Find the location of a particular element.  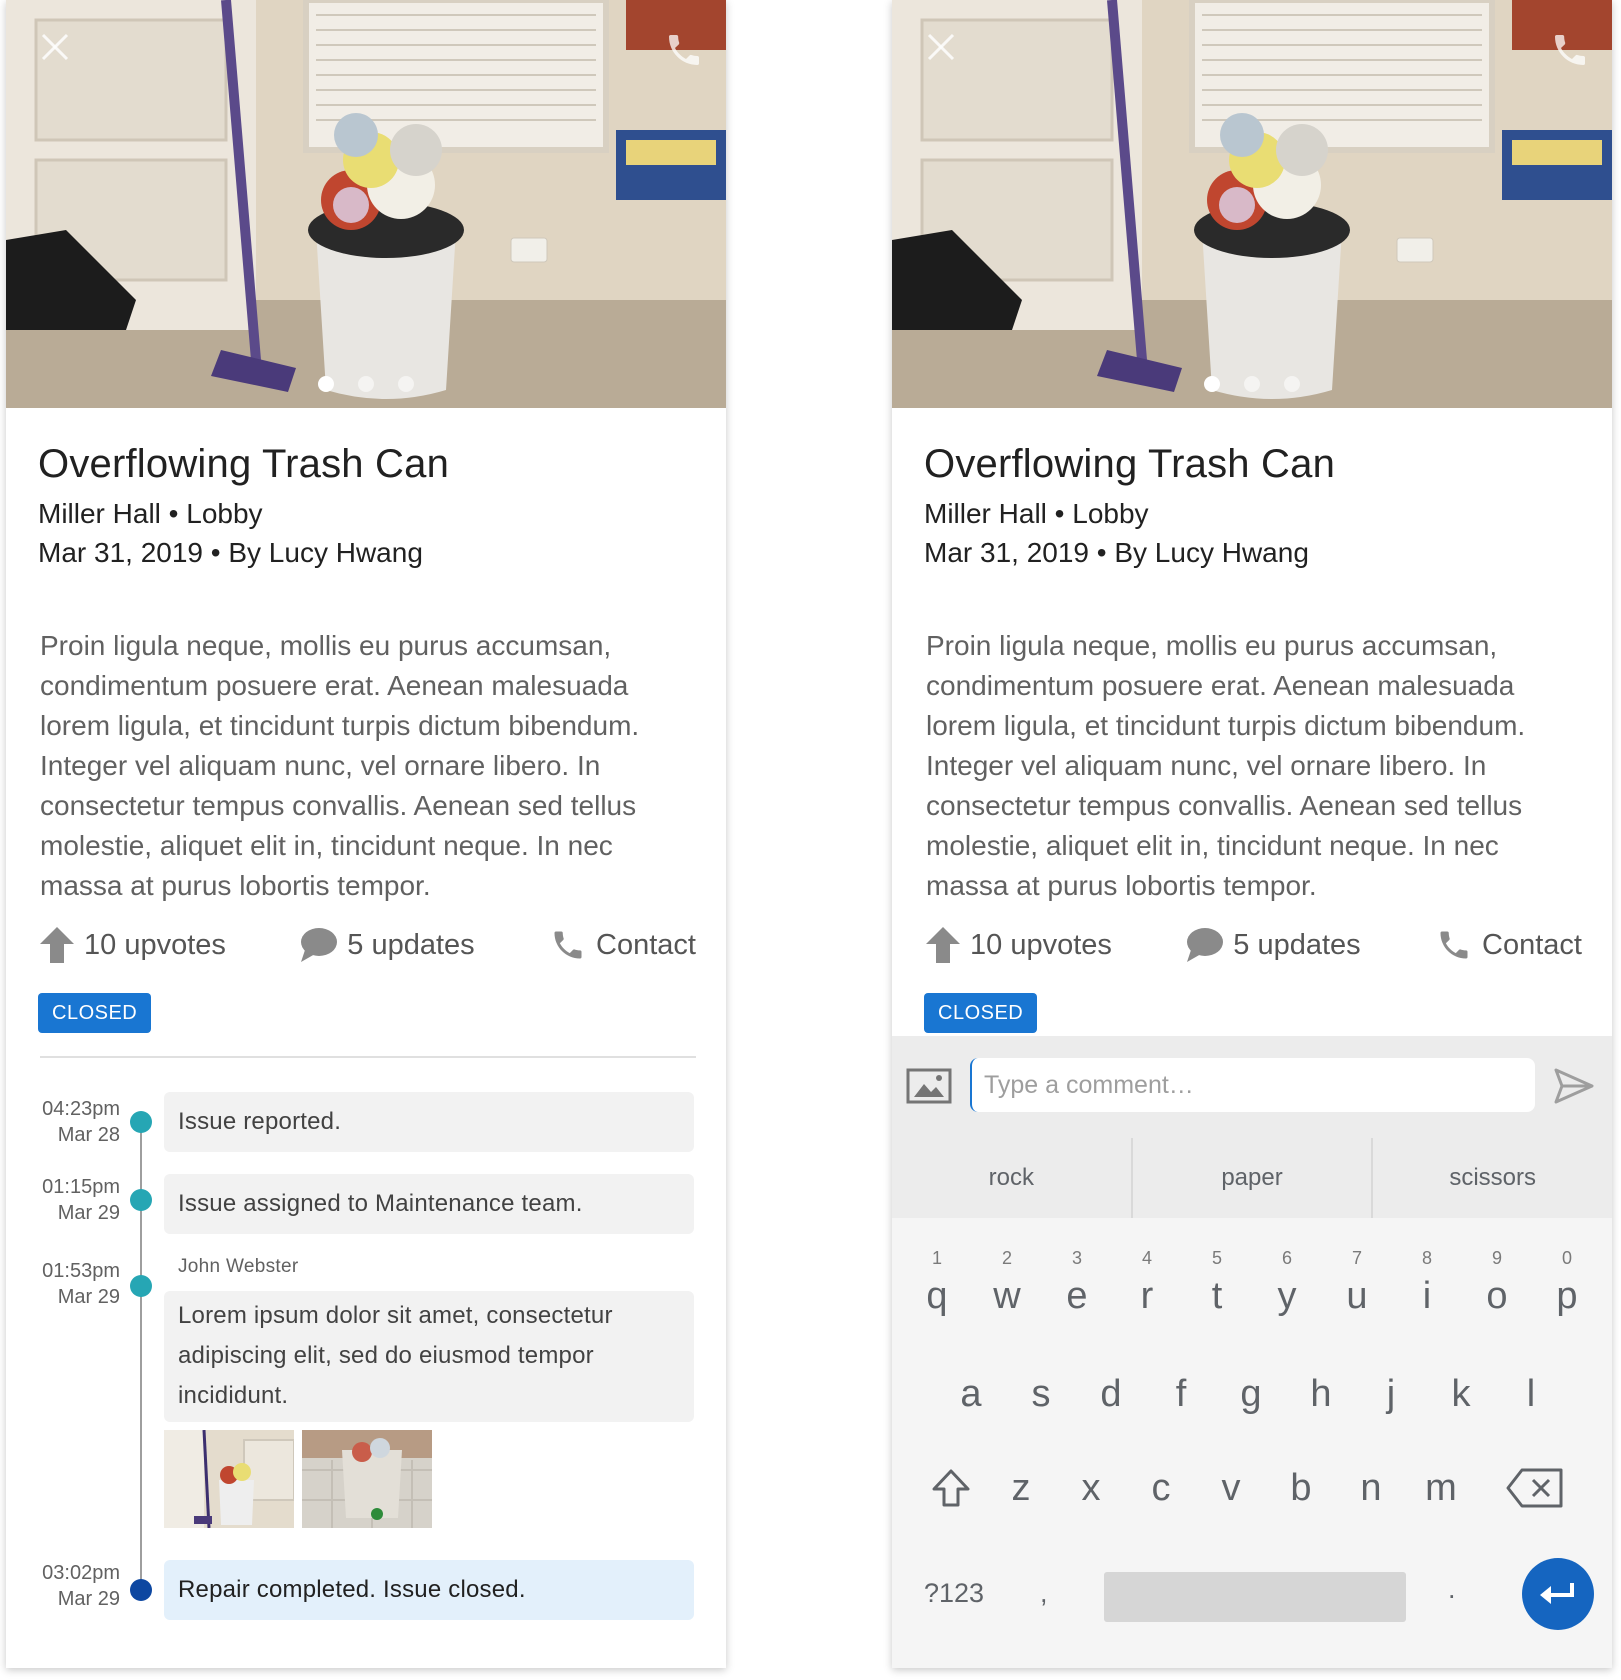

key-hint: 5 is located at coordinates (1216, 1258).